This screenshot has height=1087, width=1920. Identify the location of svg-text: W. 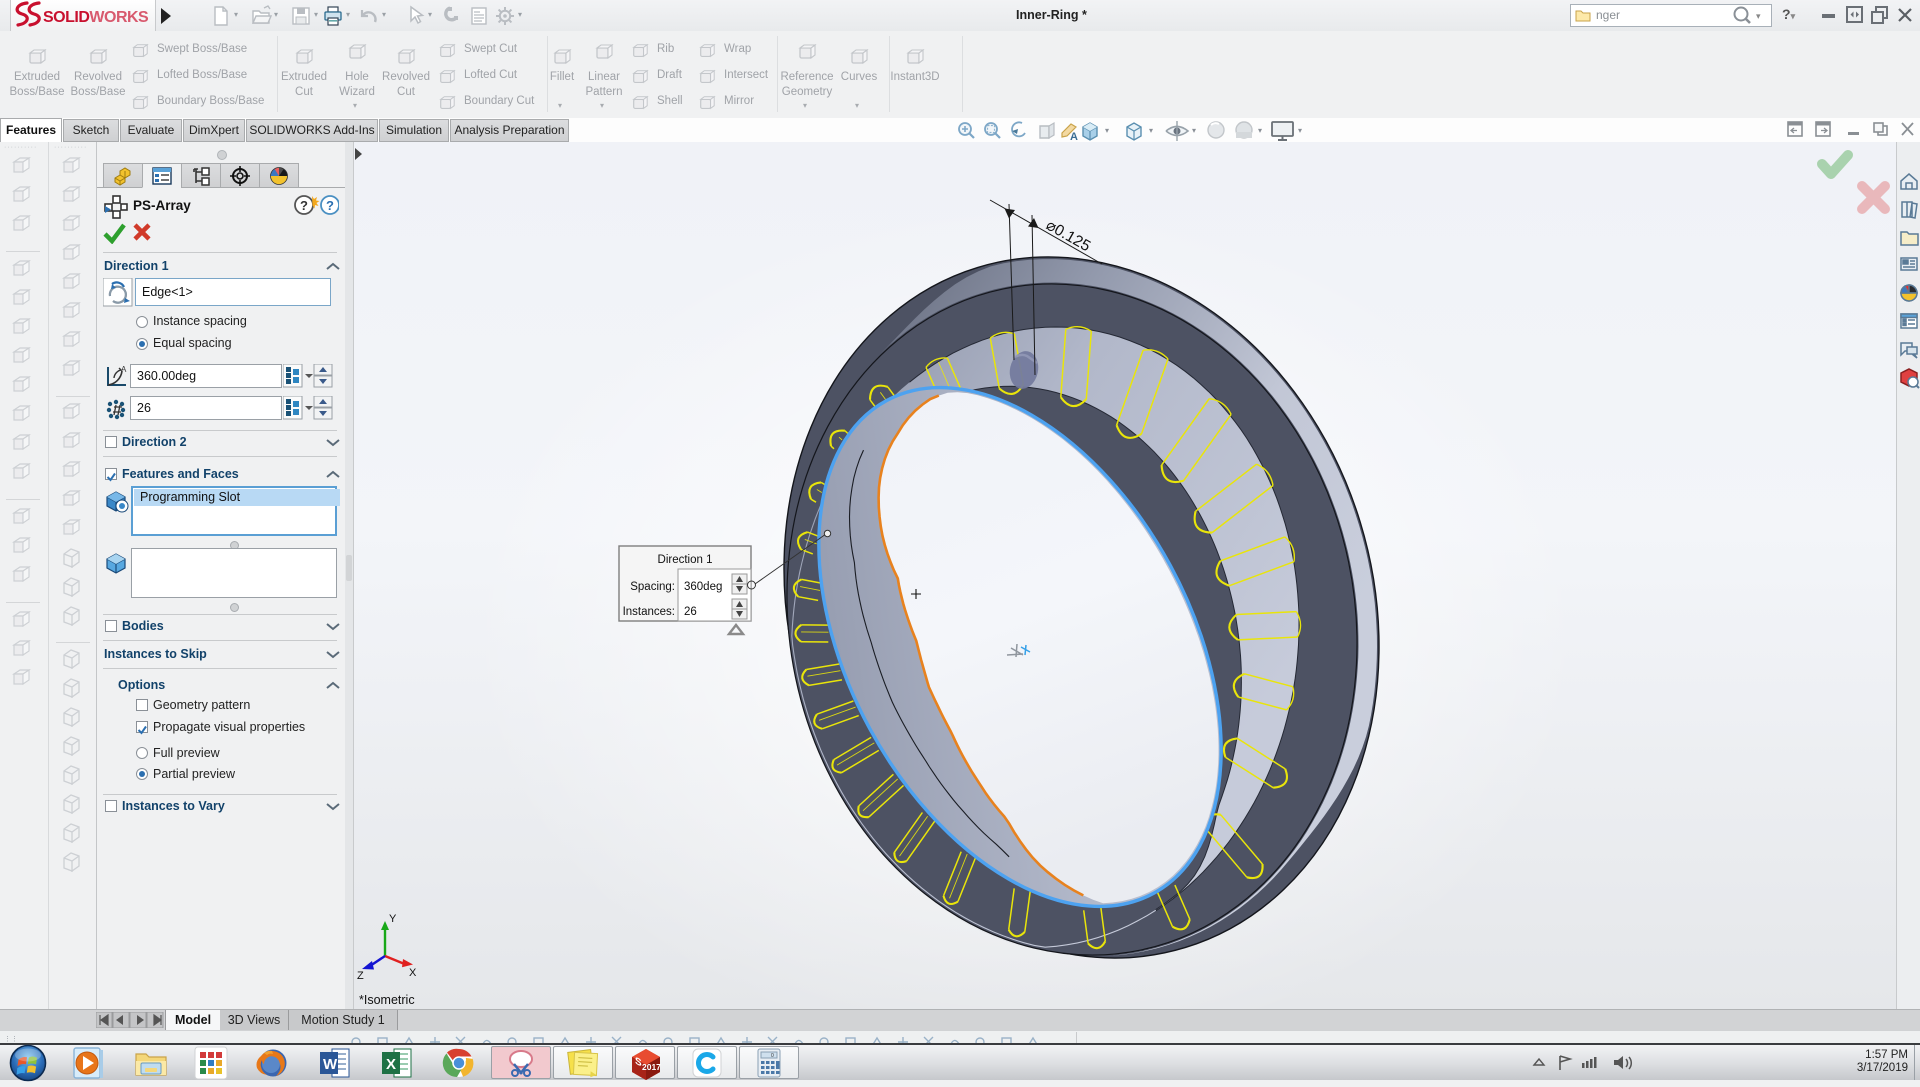
(330, 1064).